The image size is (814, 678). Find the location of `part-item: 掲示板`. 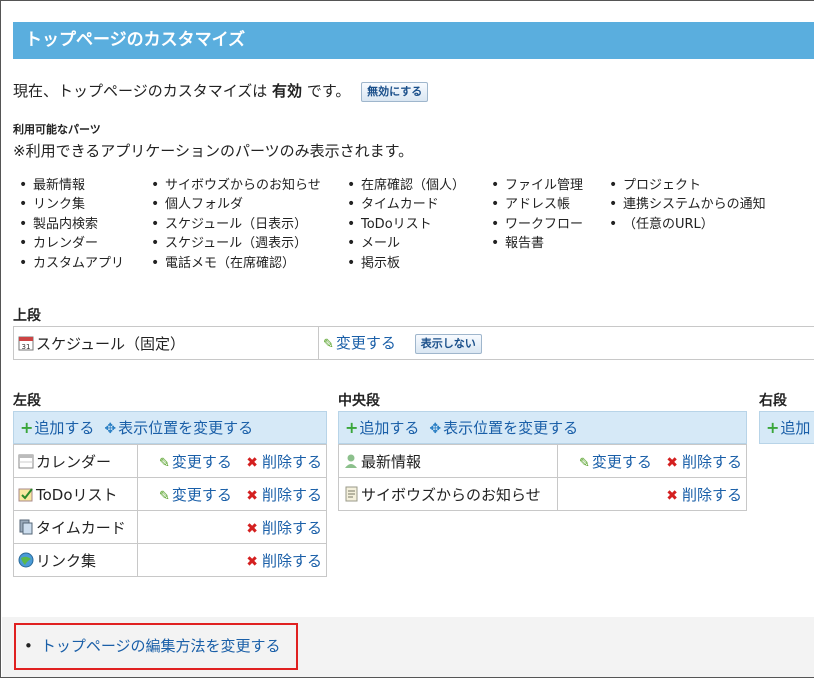

part-item: 掲示板 is located at coordinates (406, 263).